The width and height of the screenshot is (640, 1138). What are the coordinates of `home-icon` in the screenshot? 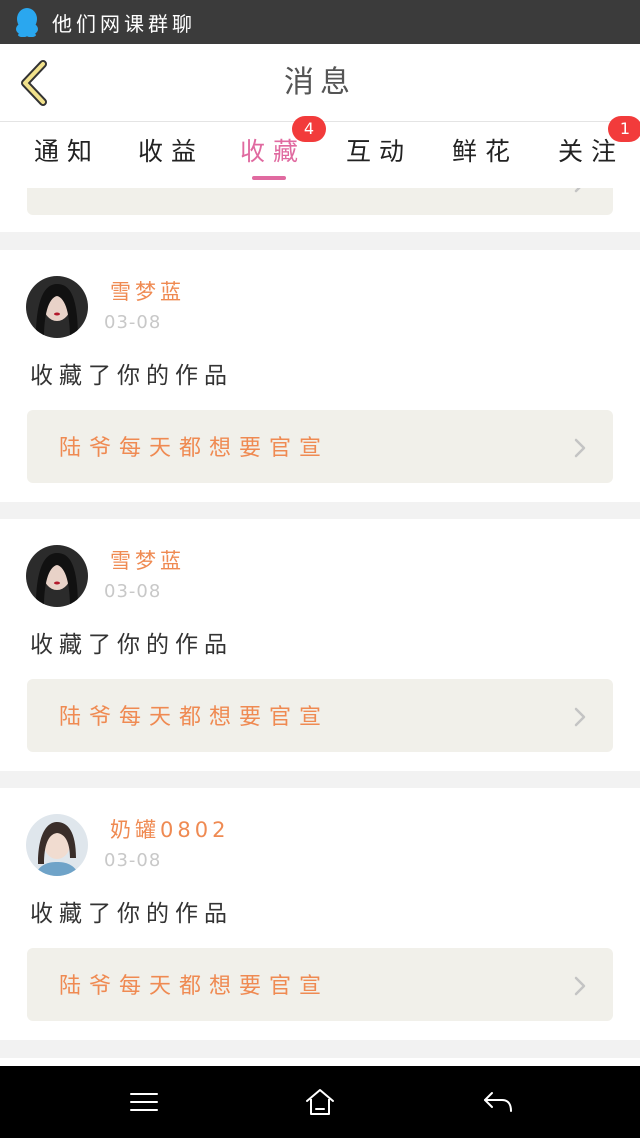 It's located at (320, 1102).